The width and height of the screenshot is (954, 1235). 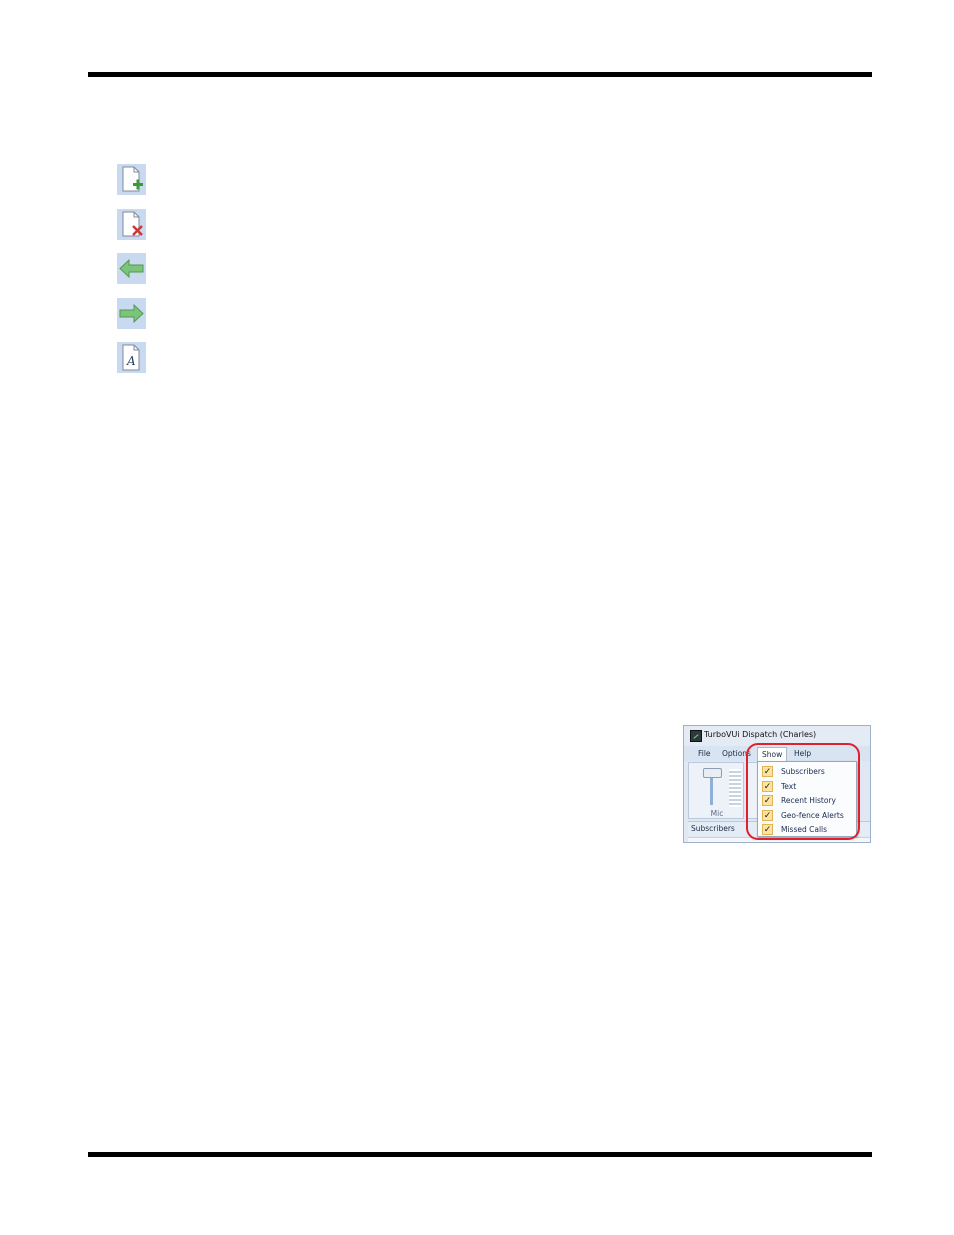 I want to click on svg-text: A, so click(x=131, y=361).